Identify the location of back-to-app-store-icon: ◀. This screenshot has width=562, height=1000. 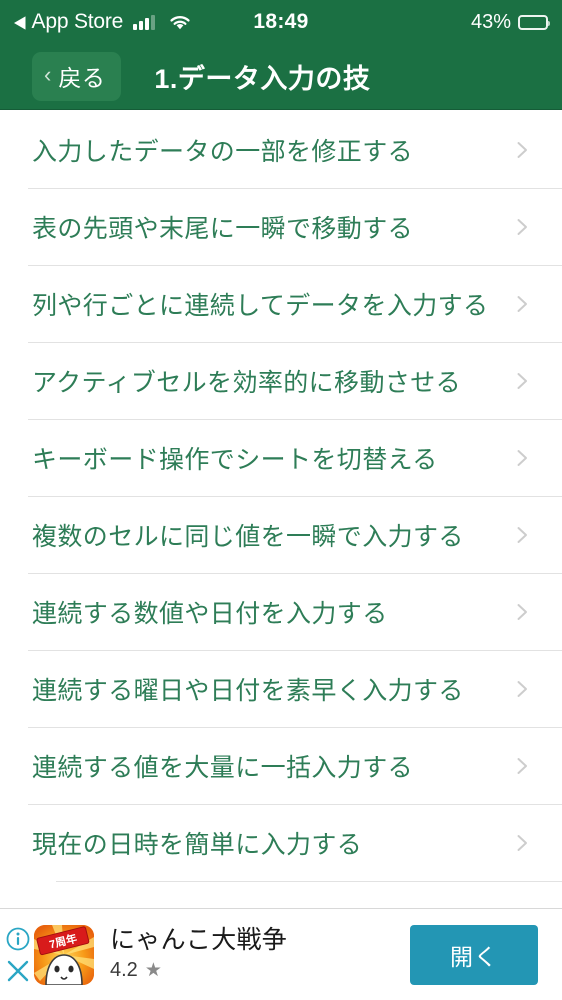
(20, 21).